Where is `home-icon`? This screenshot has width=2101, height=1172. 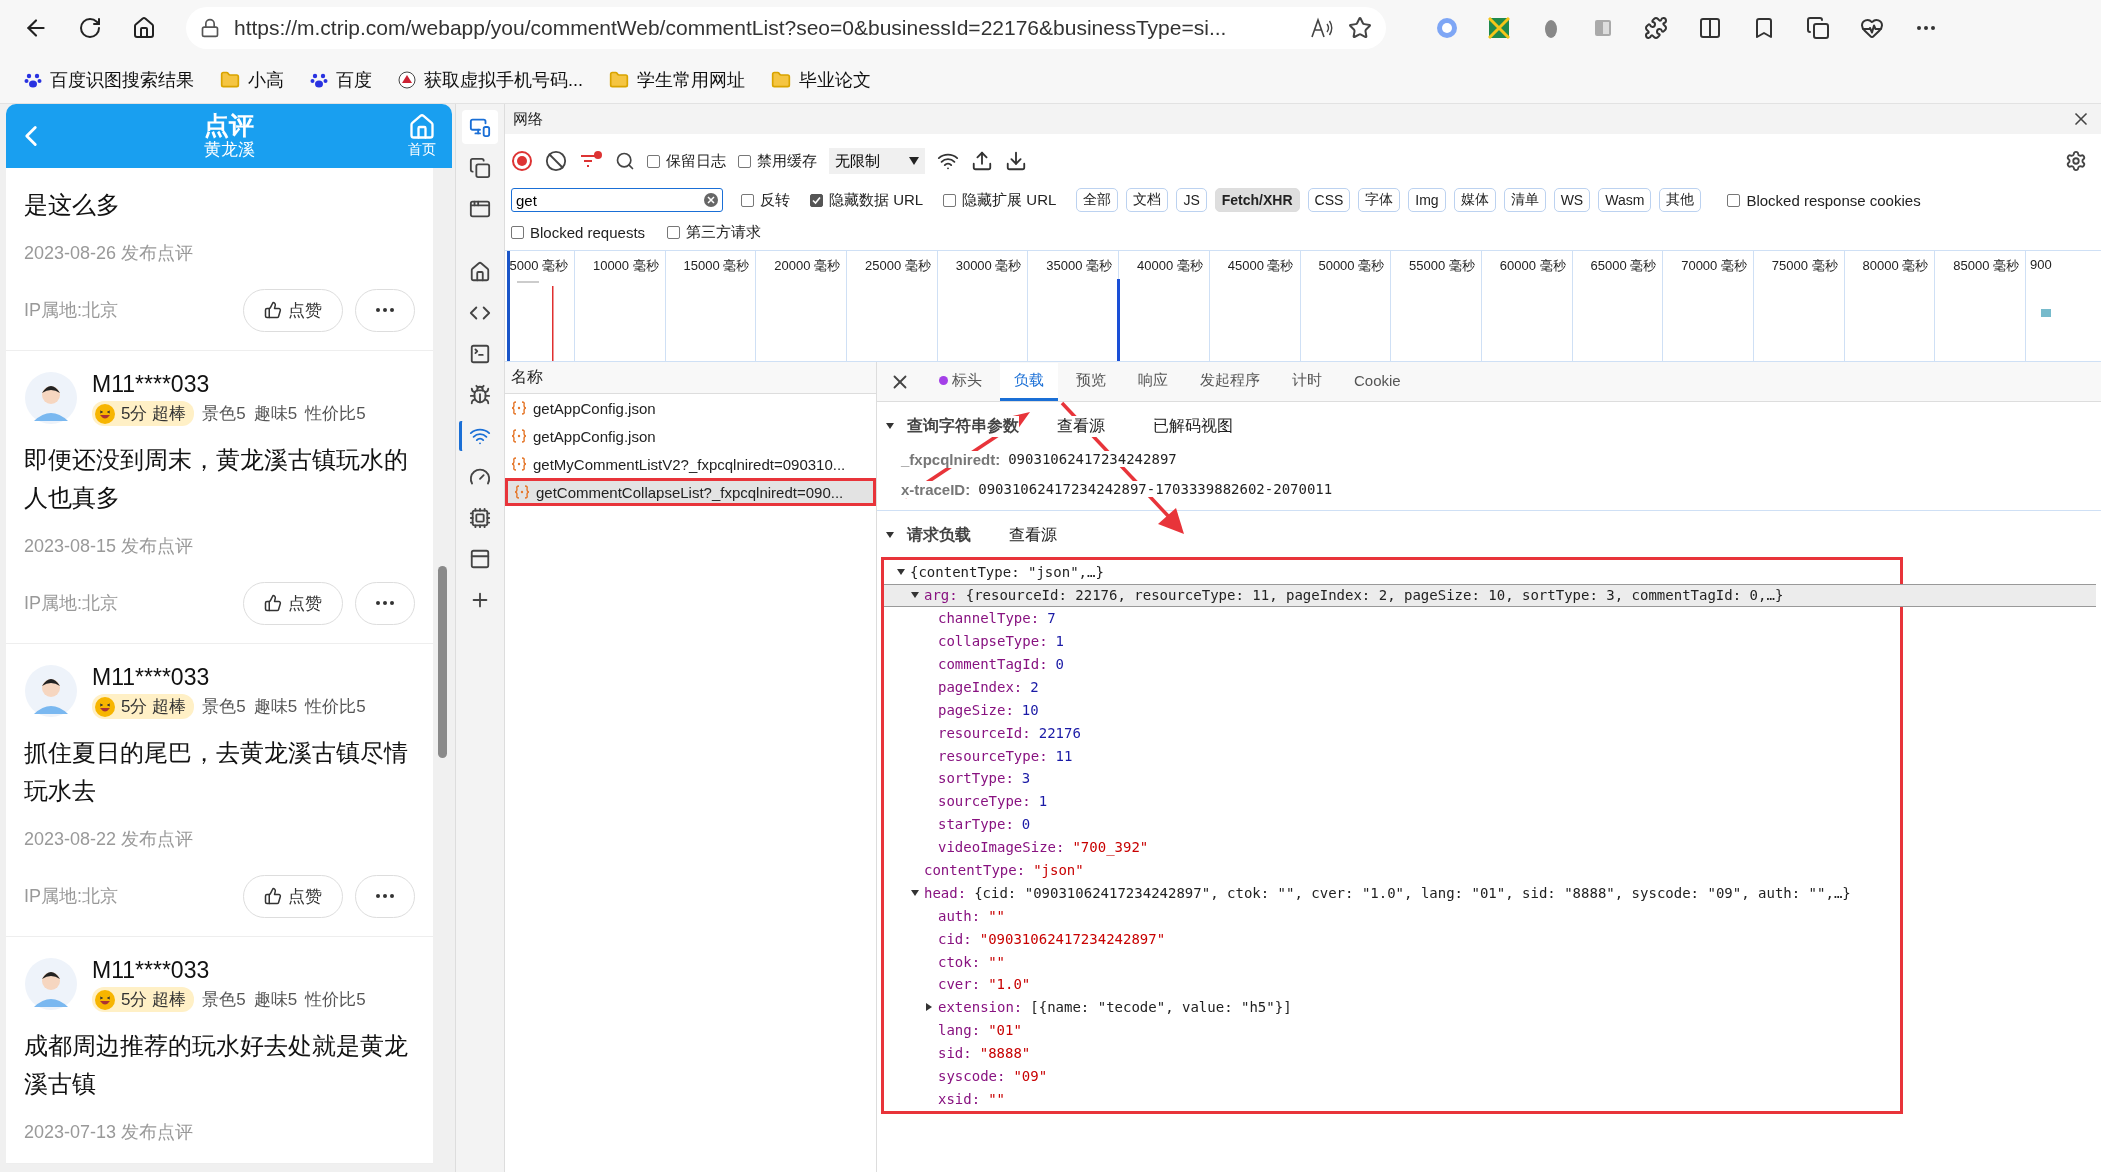
home-icon is located at coordinates (480, 272).